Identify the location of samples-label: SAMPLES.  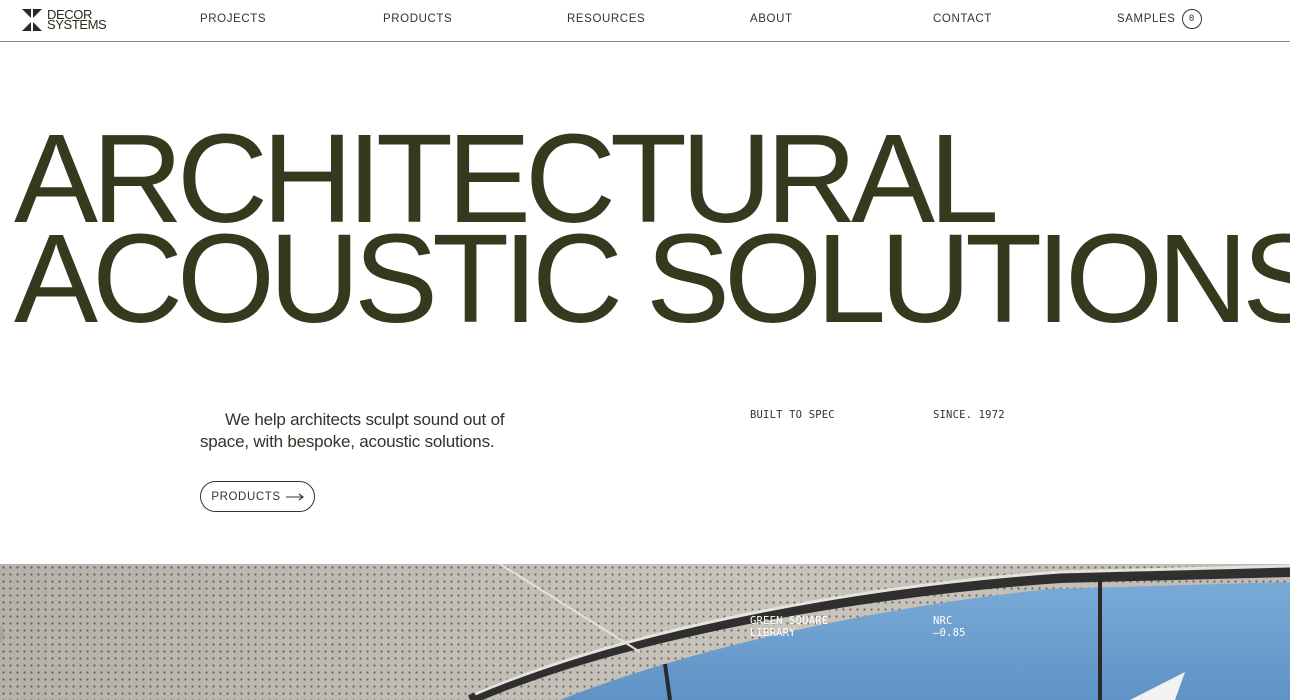
(1146, 19).